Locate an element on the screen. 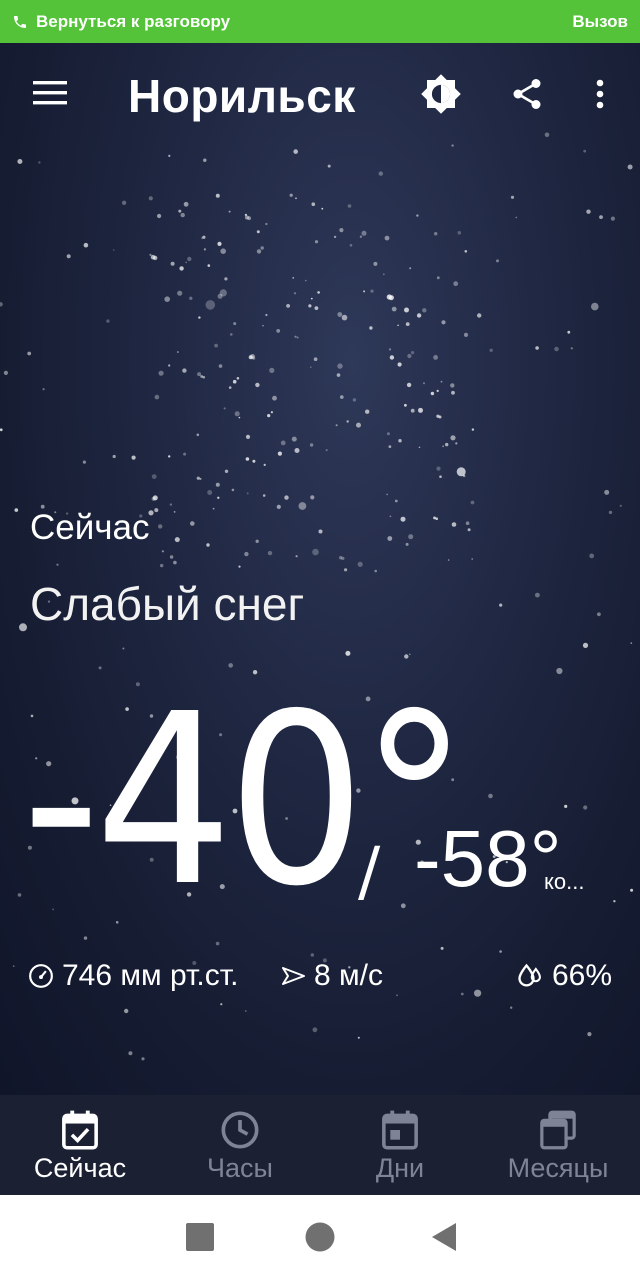 The image size is (640, 1280). tab-hours-label: Часы is located at coordinates (240, 1168).